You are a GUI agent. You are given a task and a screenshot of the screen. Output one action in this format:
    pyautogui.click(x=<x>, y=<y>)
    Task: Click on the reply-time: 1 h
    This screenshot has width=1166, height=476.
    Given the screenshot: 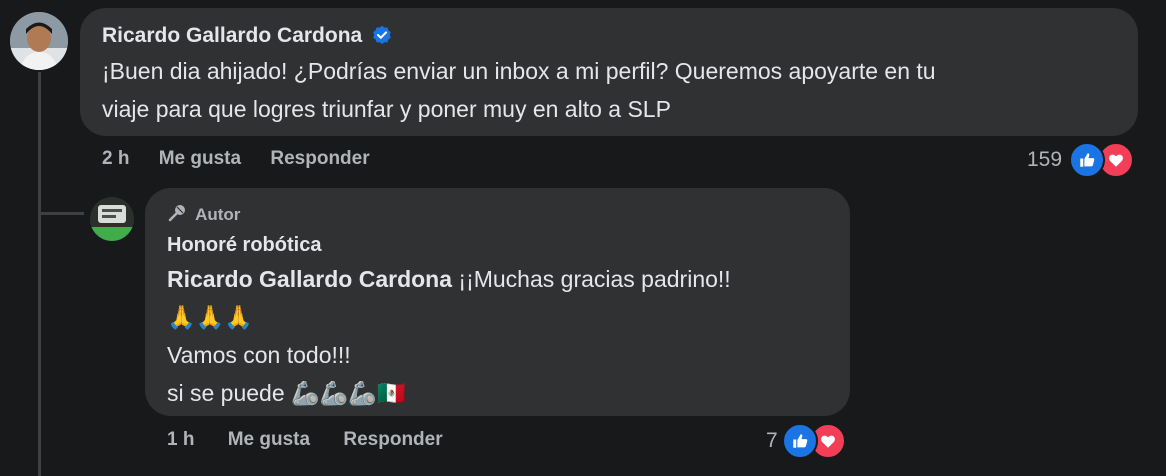 What is the action you would take?
    pyautogui.click(x=180, y=439)
    